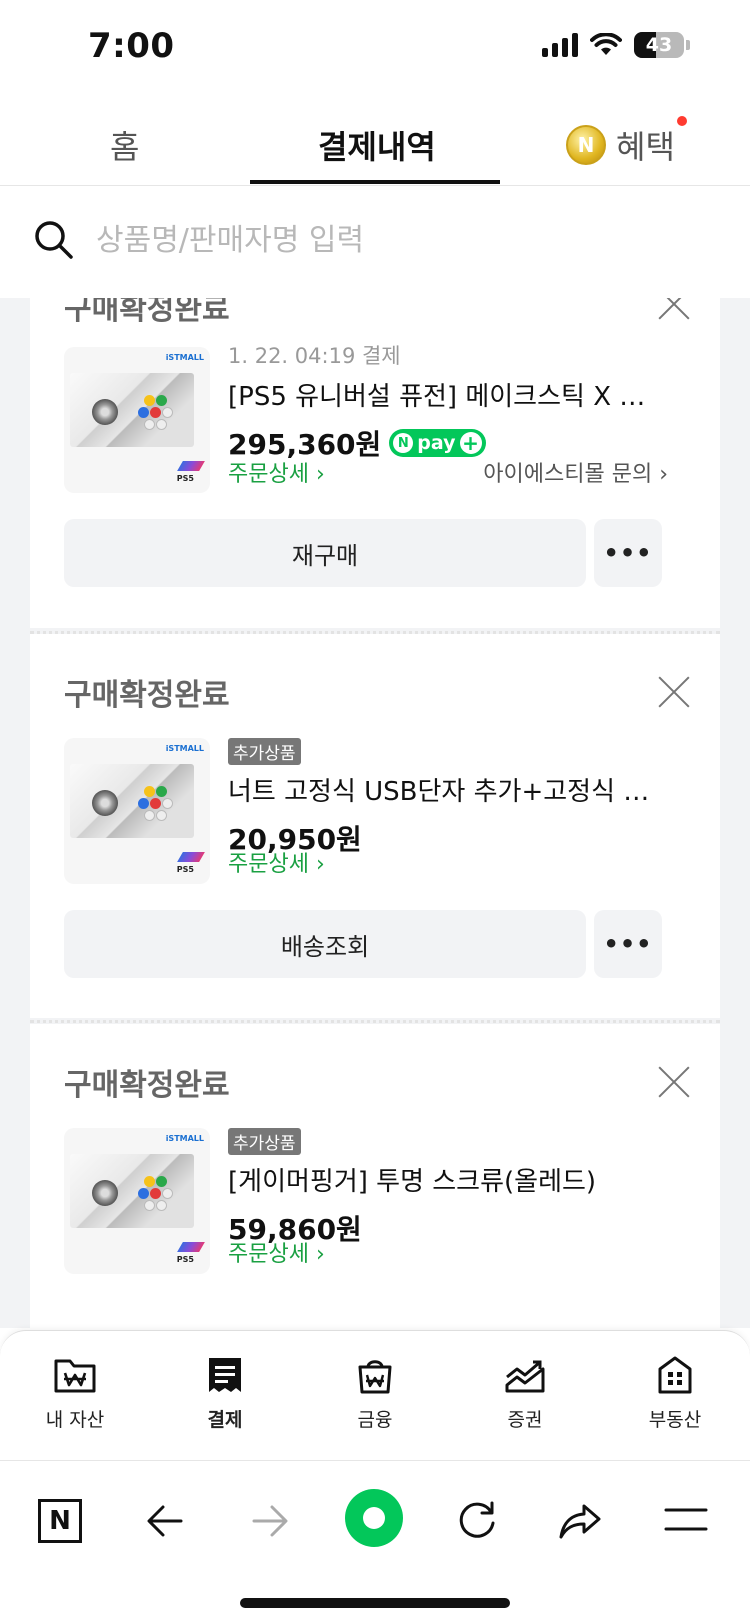 The width and height of the screenshot is (750, 1623). I want to click on order-info: 추가상품 [게이머핑거] 투명 스크류(올레드) 59,860원, so click(443, 1188).